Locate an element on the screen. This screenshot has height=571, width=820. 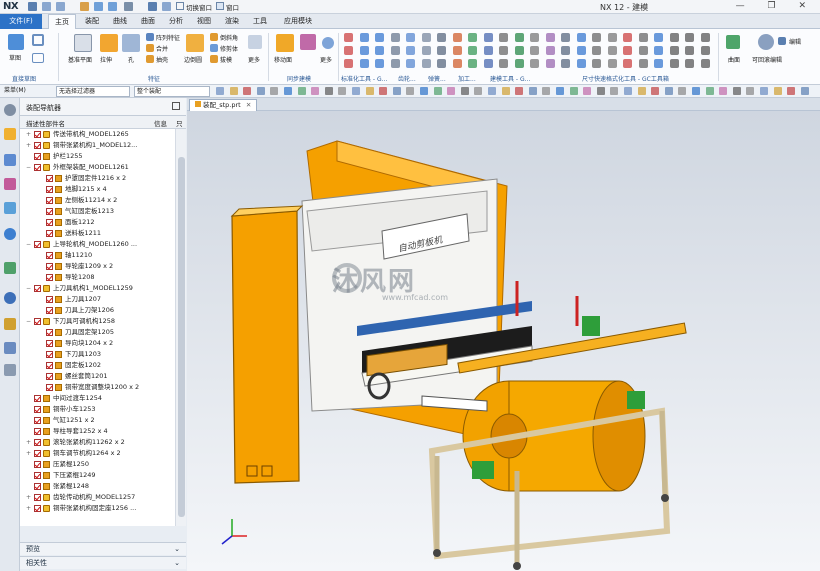
more-features-icon is located at coordinates (255, 42).